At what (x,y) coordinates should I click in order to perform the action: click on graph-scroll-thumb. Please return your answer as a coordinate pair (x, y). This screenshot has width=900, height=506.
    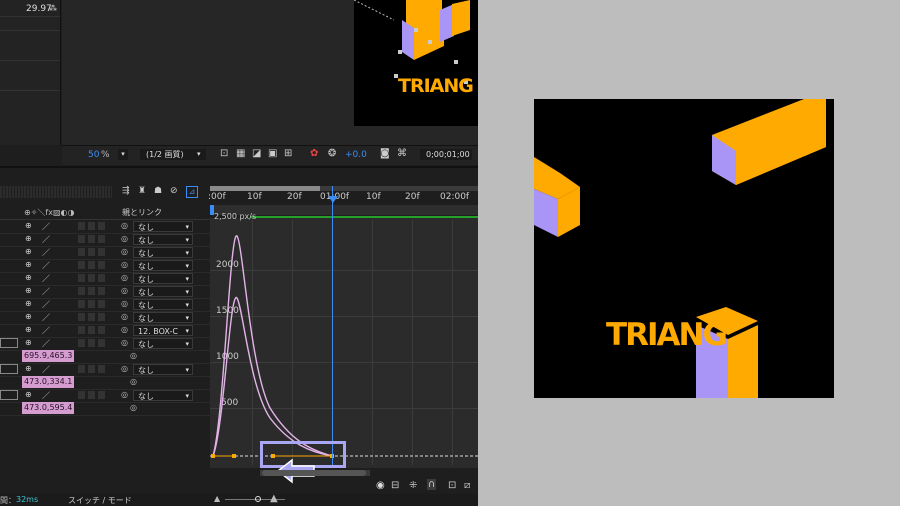
    Looking at the image, I should click on (314, 473).